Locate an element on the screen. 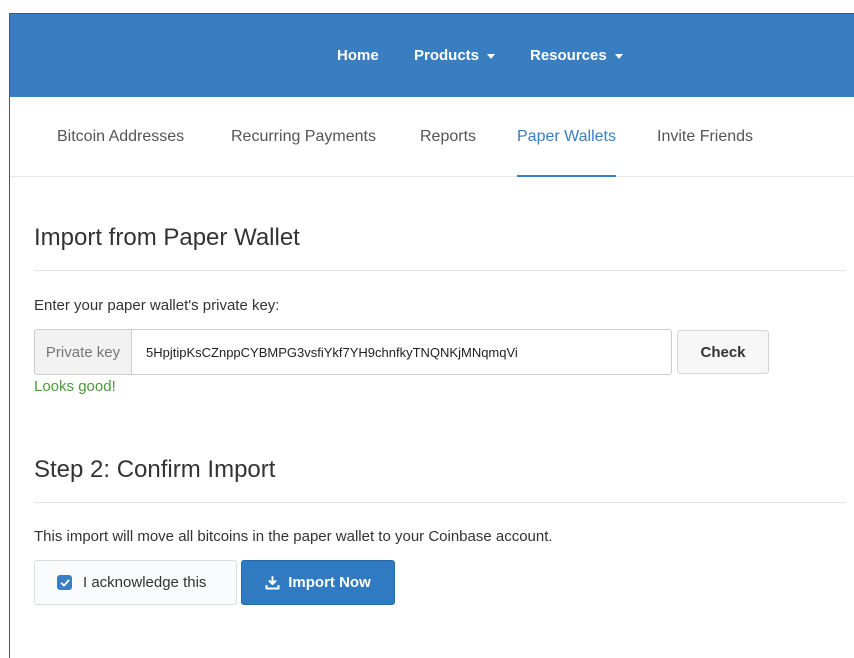  tab-invite-friends: Invite Friends is located at coordinates (705, 137).